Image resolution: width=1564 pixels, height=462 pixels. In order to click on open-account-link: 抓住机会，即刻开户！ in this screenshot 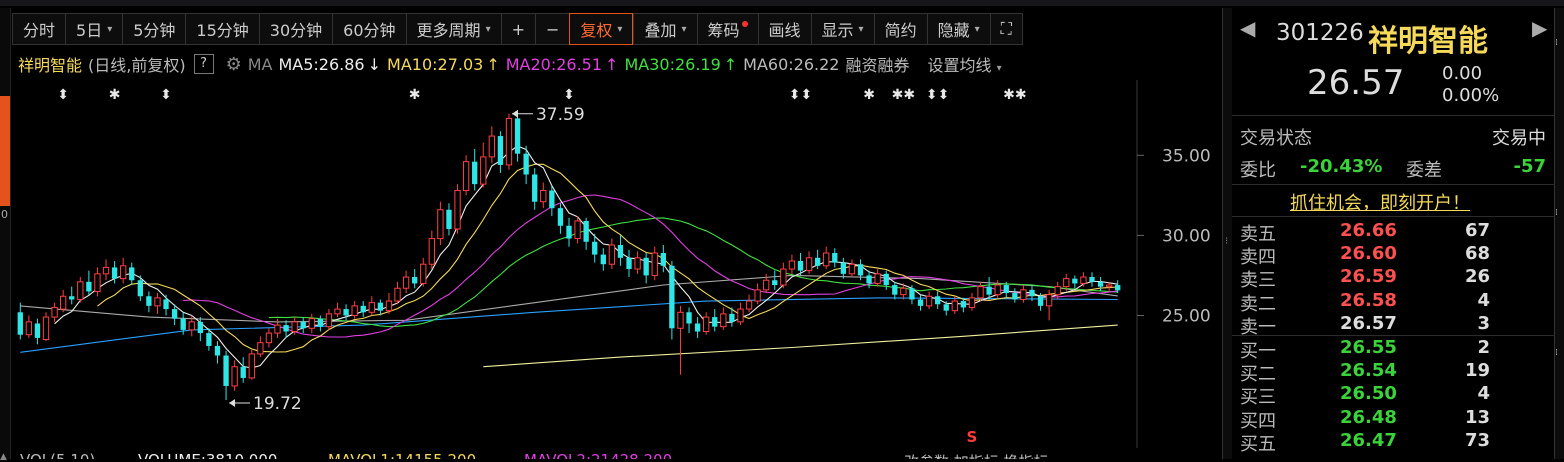, I will do `click(1380, 202)`.